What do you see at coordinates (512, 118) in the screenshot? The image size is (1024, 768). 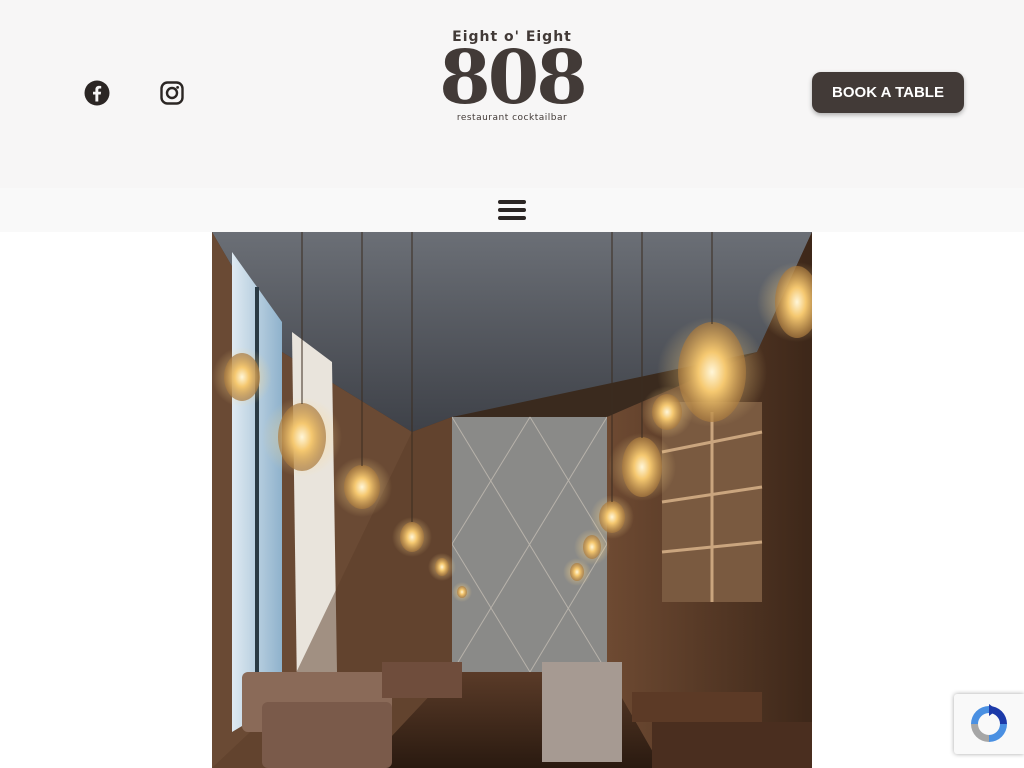 I see `logo-sub-text: restaurant cocktailbar` at bounding box center [512, 118].